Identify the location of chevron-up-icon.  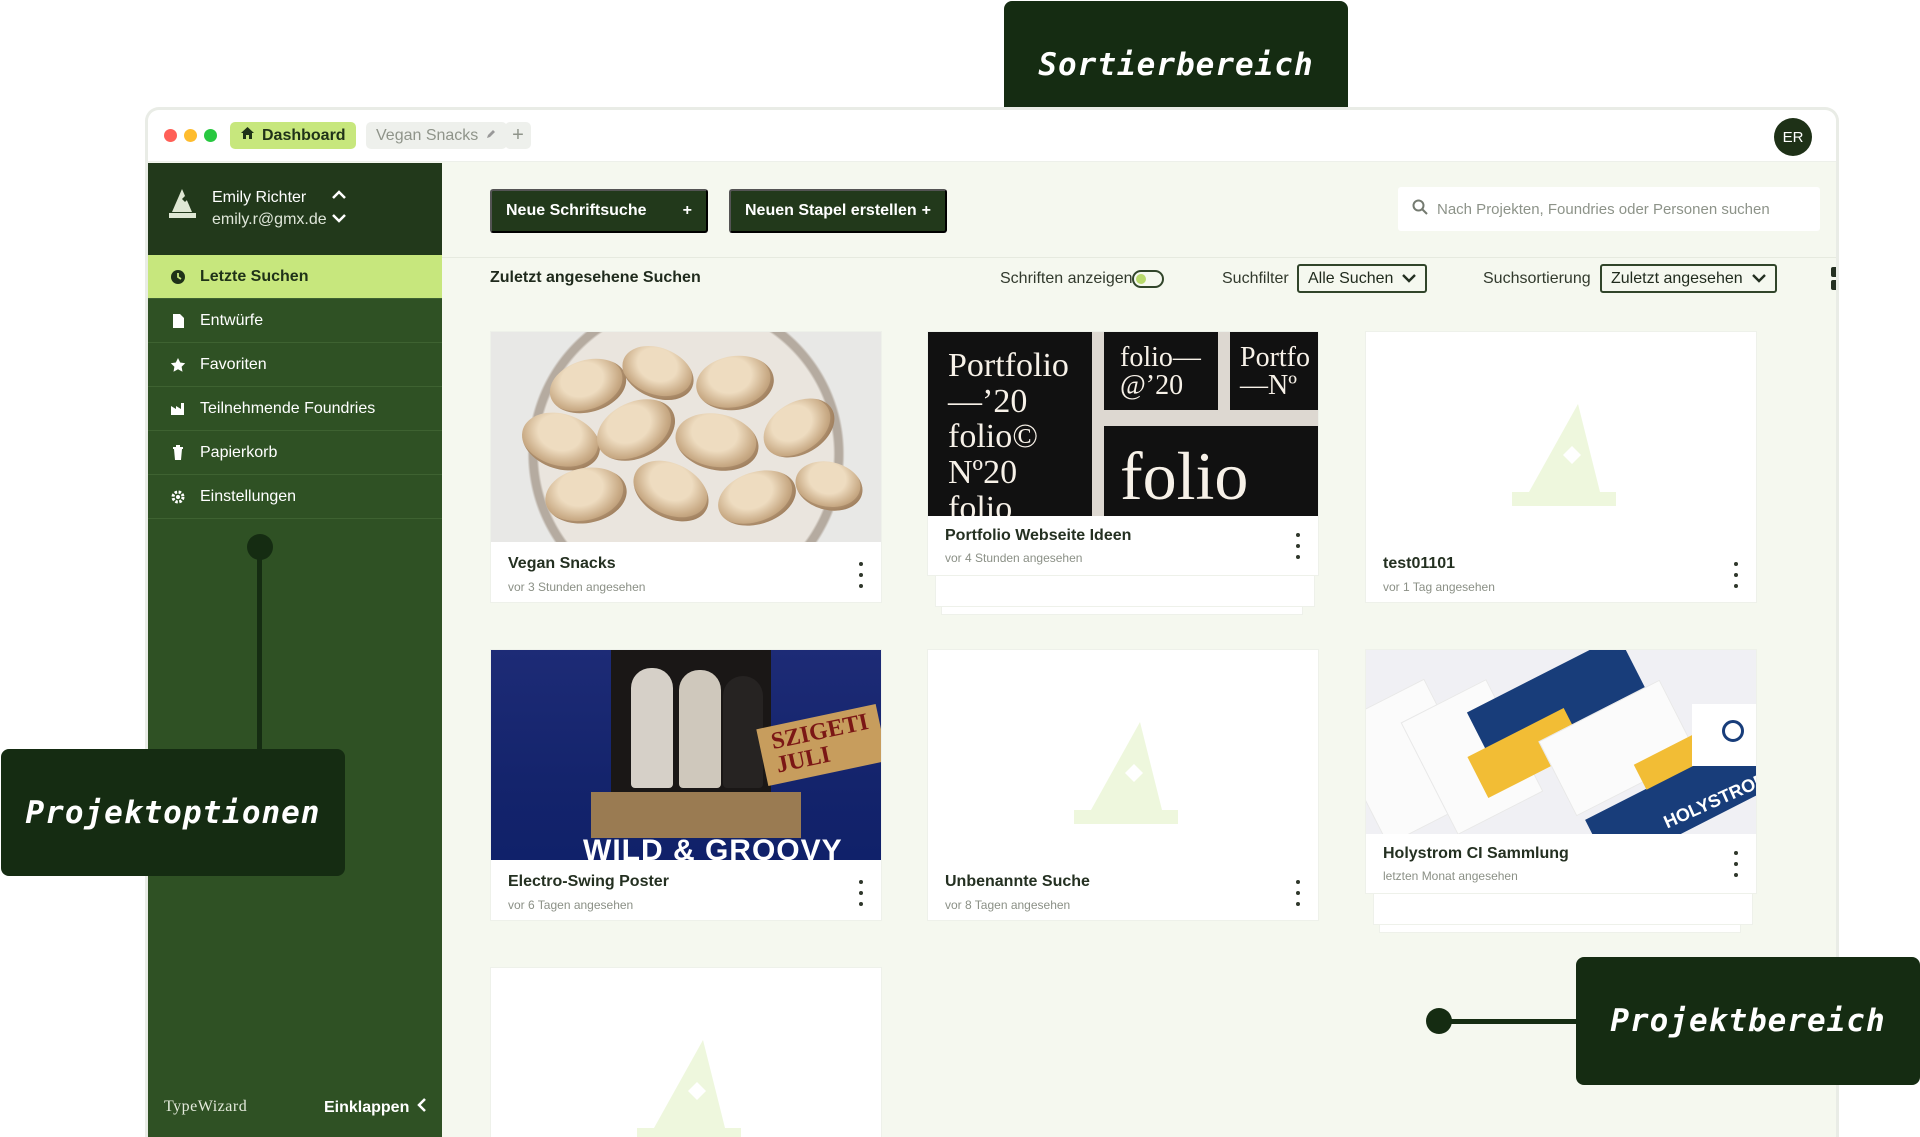
(339, 197).